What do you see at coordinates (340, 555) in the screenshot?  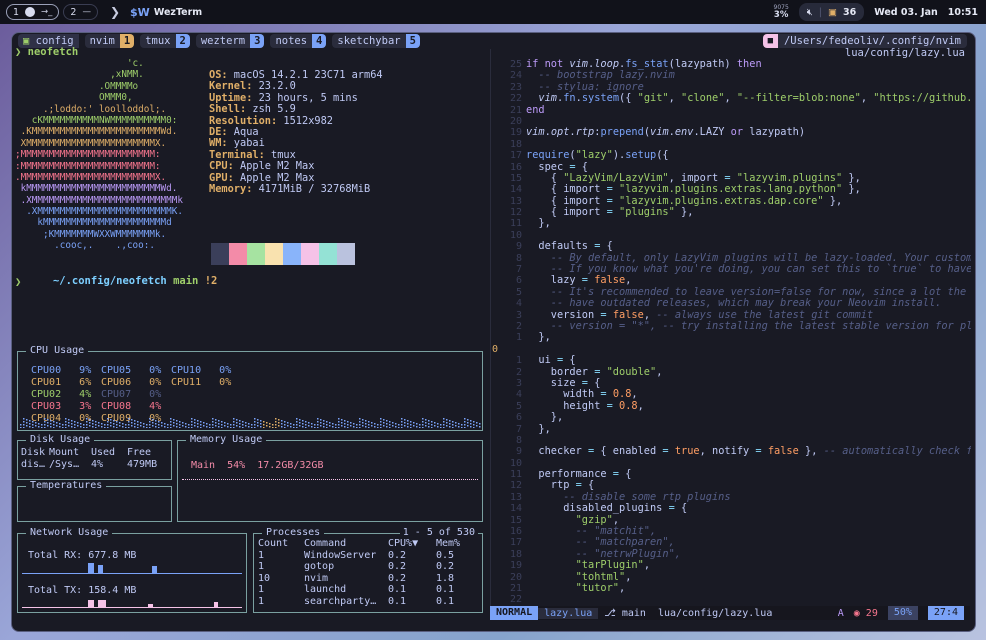 I see `process-cell: WindowServer` at bounding box center [340, 555].